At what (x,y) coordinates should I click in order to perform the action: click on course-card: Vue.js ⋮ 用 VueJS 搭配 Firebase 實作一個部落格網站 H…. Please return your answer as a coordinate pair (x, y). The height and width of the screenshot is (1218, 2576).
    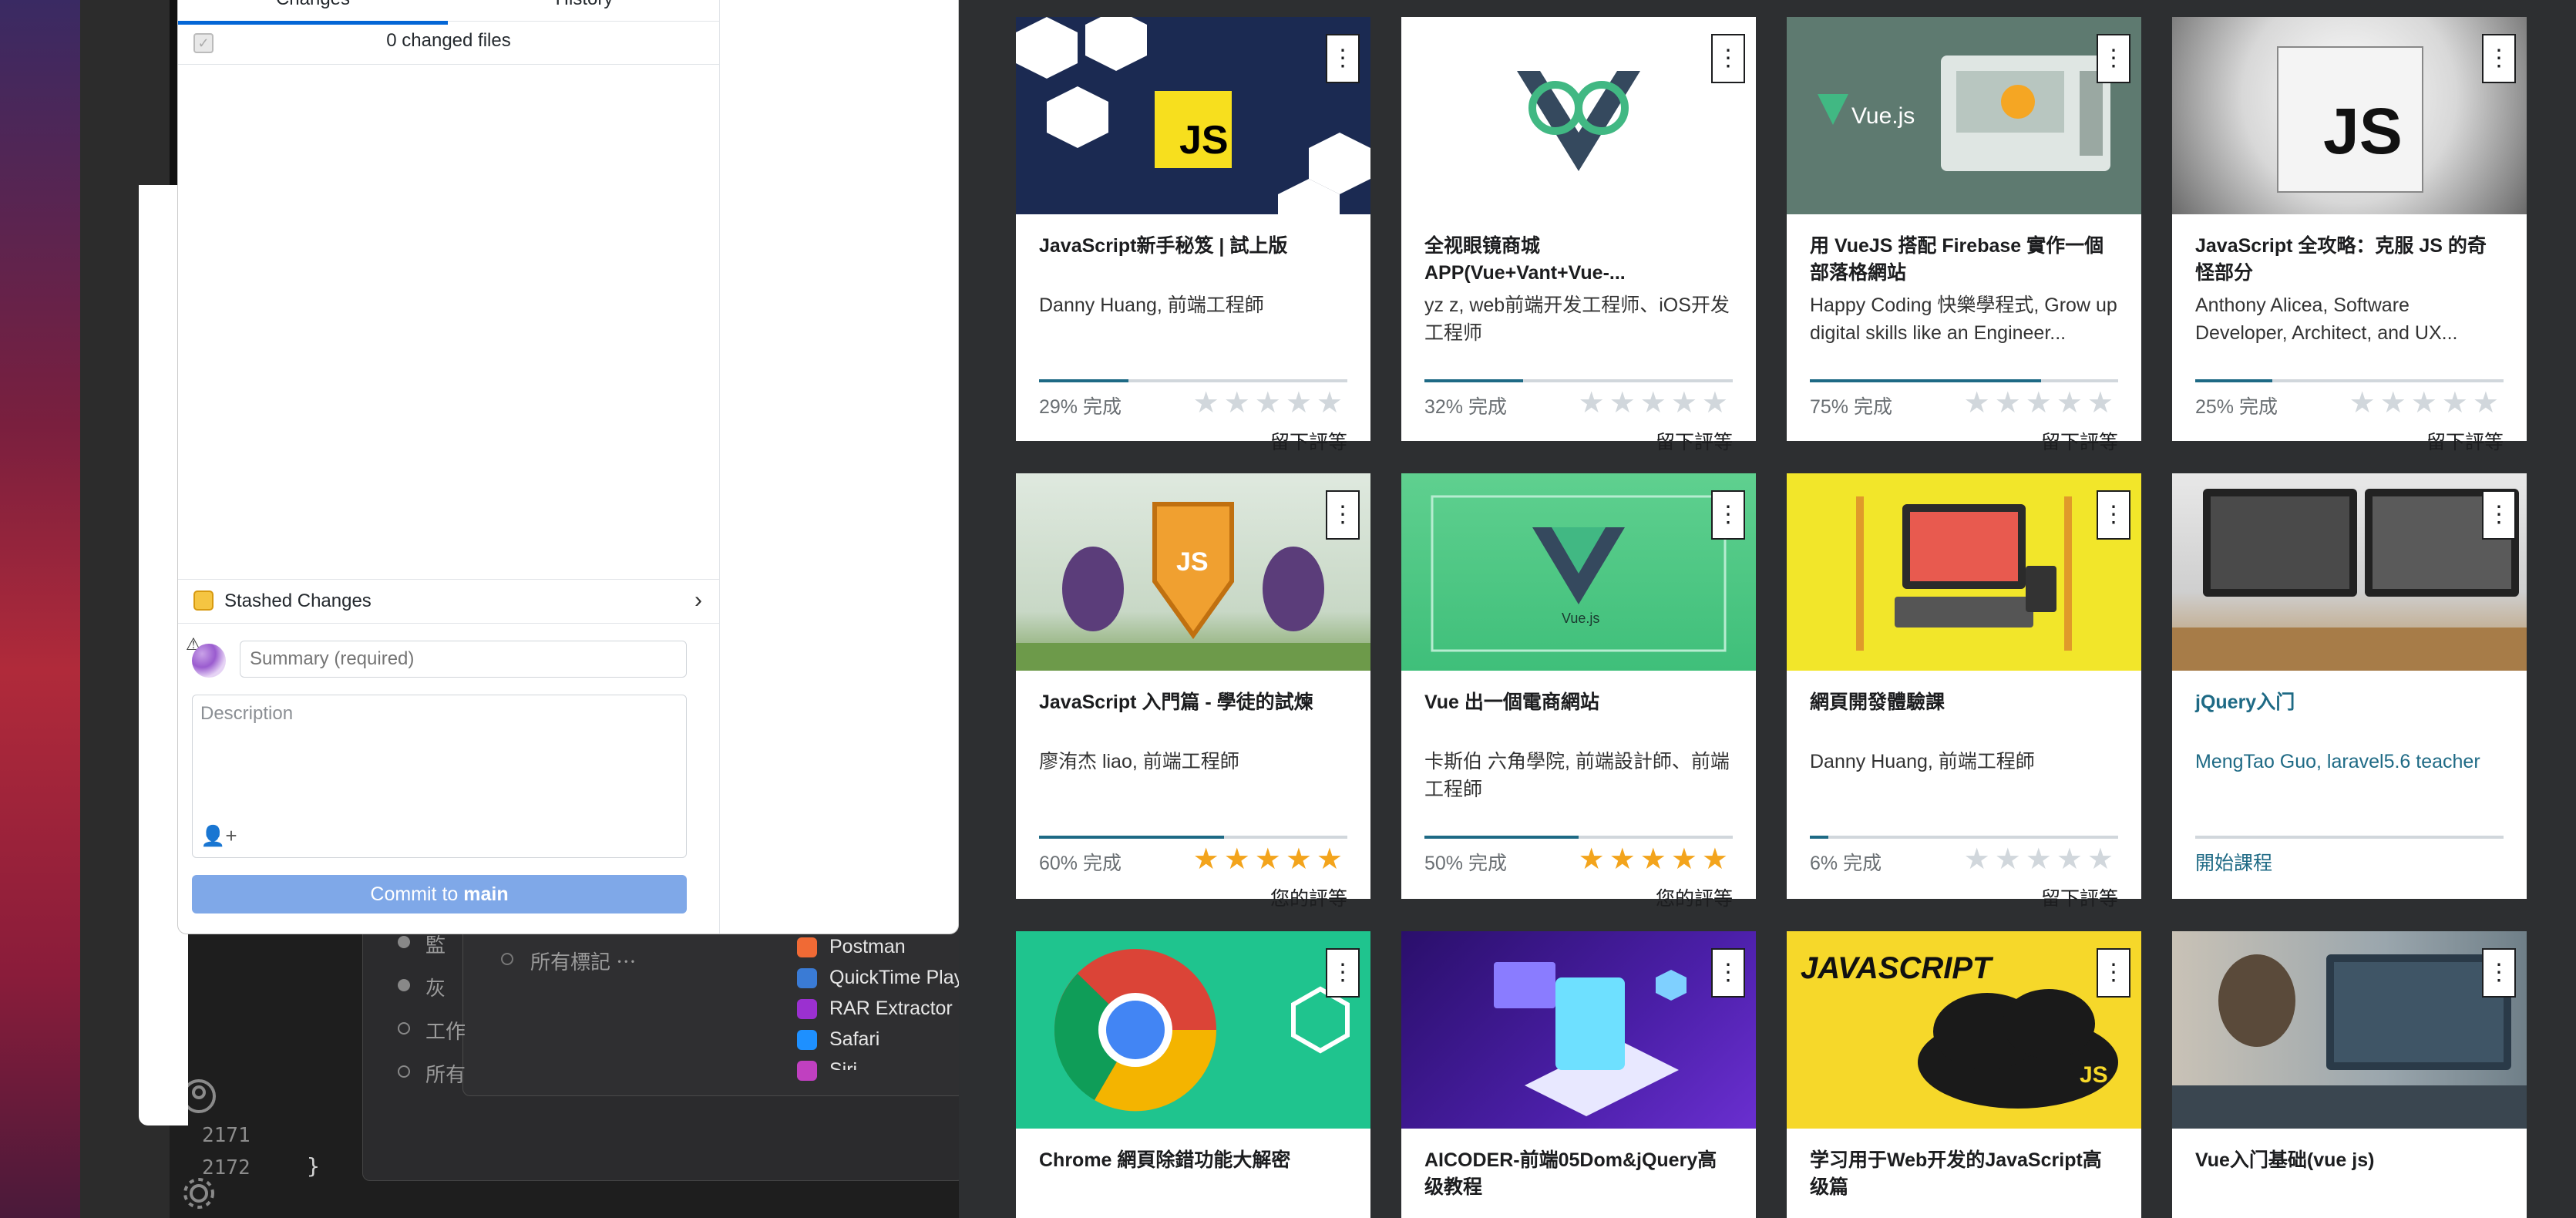
    Looking at the image, I should click on (1964, 235).